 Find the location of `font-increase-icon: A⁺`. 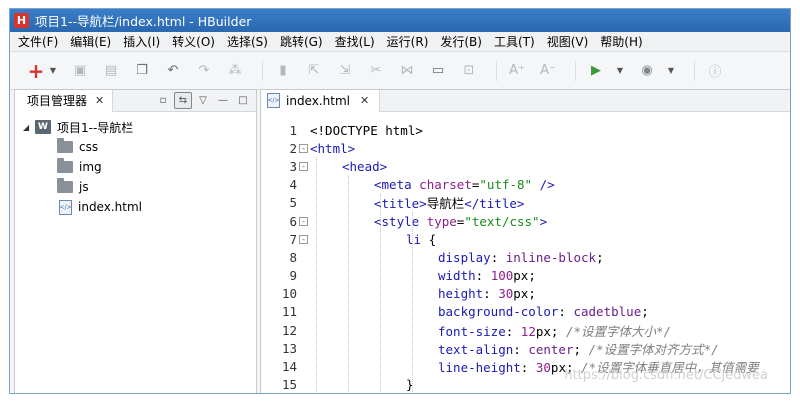

font-increase-icon: A⁺ is located at coordinates (517, 71).